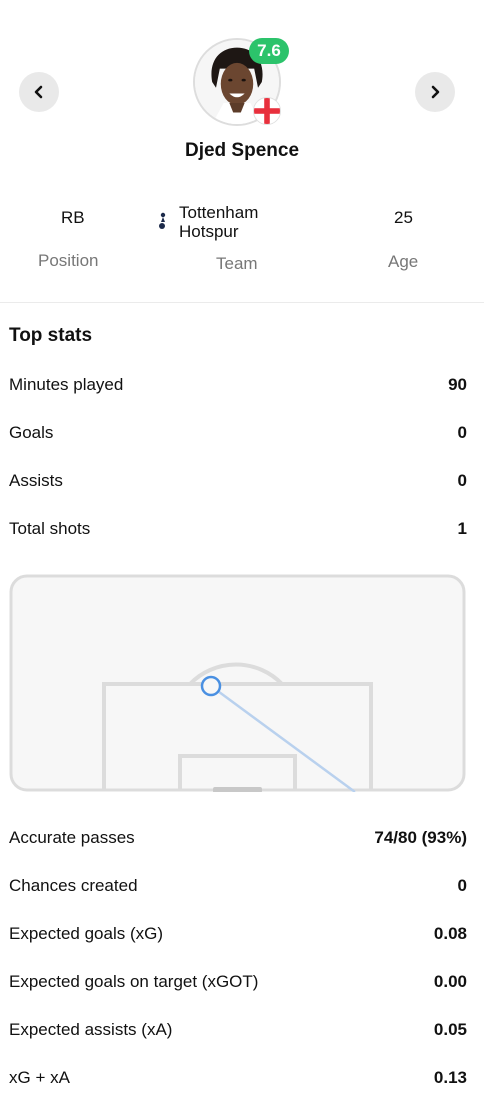  Describe the element at coordinates (238, 385) in the screenshot. I see `stat-row-minutes-played: Minutes played 90` at that location.